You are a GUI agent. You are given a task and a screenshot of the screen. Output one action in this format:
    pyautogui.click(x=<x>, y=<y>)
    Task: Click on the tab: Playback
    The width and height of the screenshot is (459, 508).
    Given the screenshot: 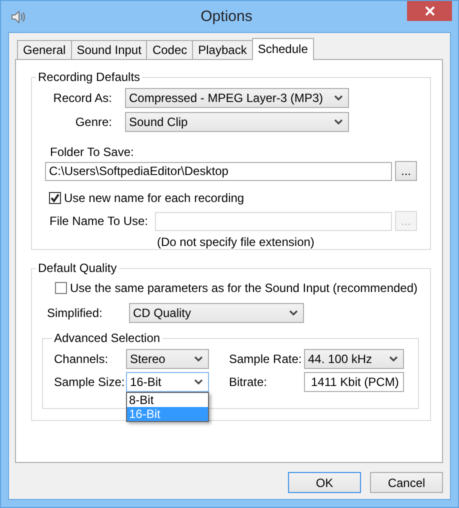 What is the action you would take?
    pyautogui.click(x=222, y=49)
    